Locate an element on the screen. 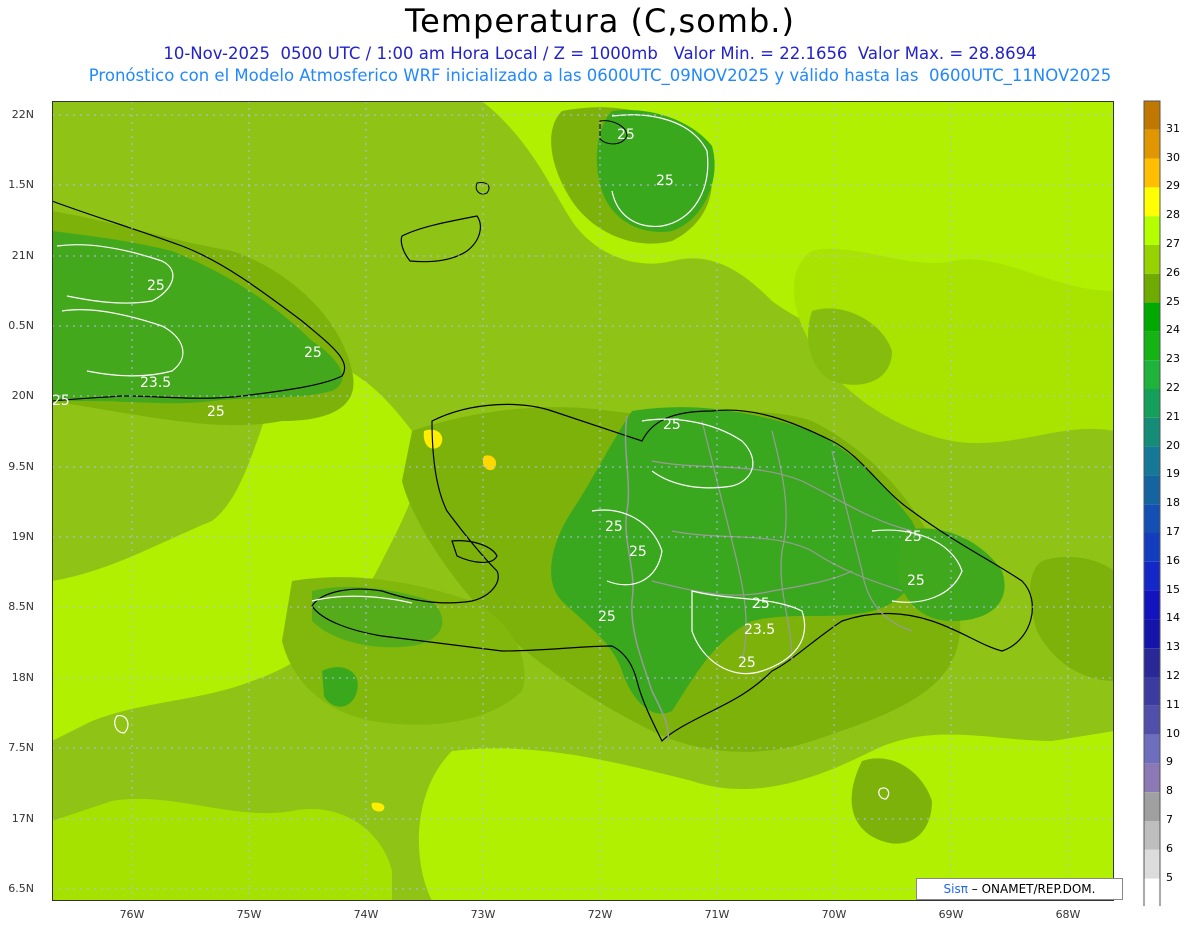 The width and height of the screenshot is (1200, 927). colorbar-tick-label: 25 is located at coordinates (1173, 301).